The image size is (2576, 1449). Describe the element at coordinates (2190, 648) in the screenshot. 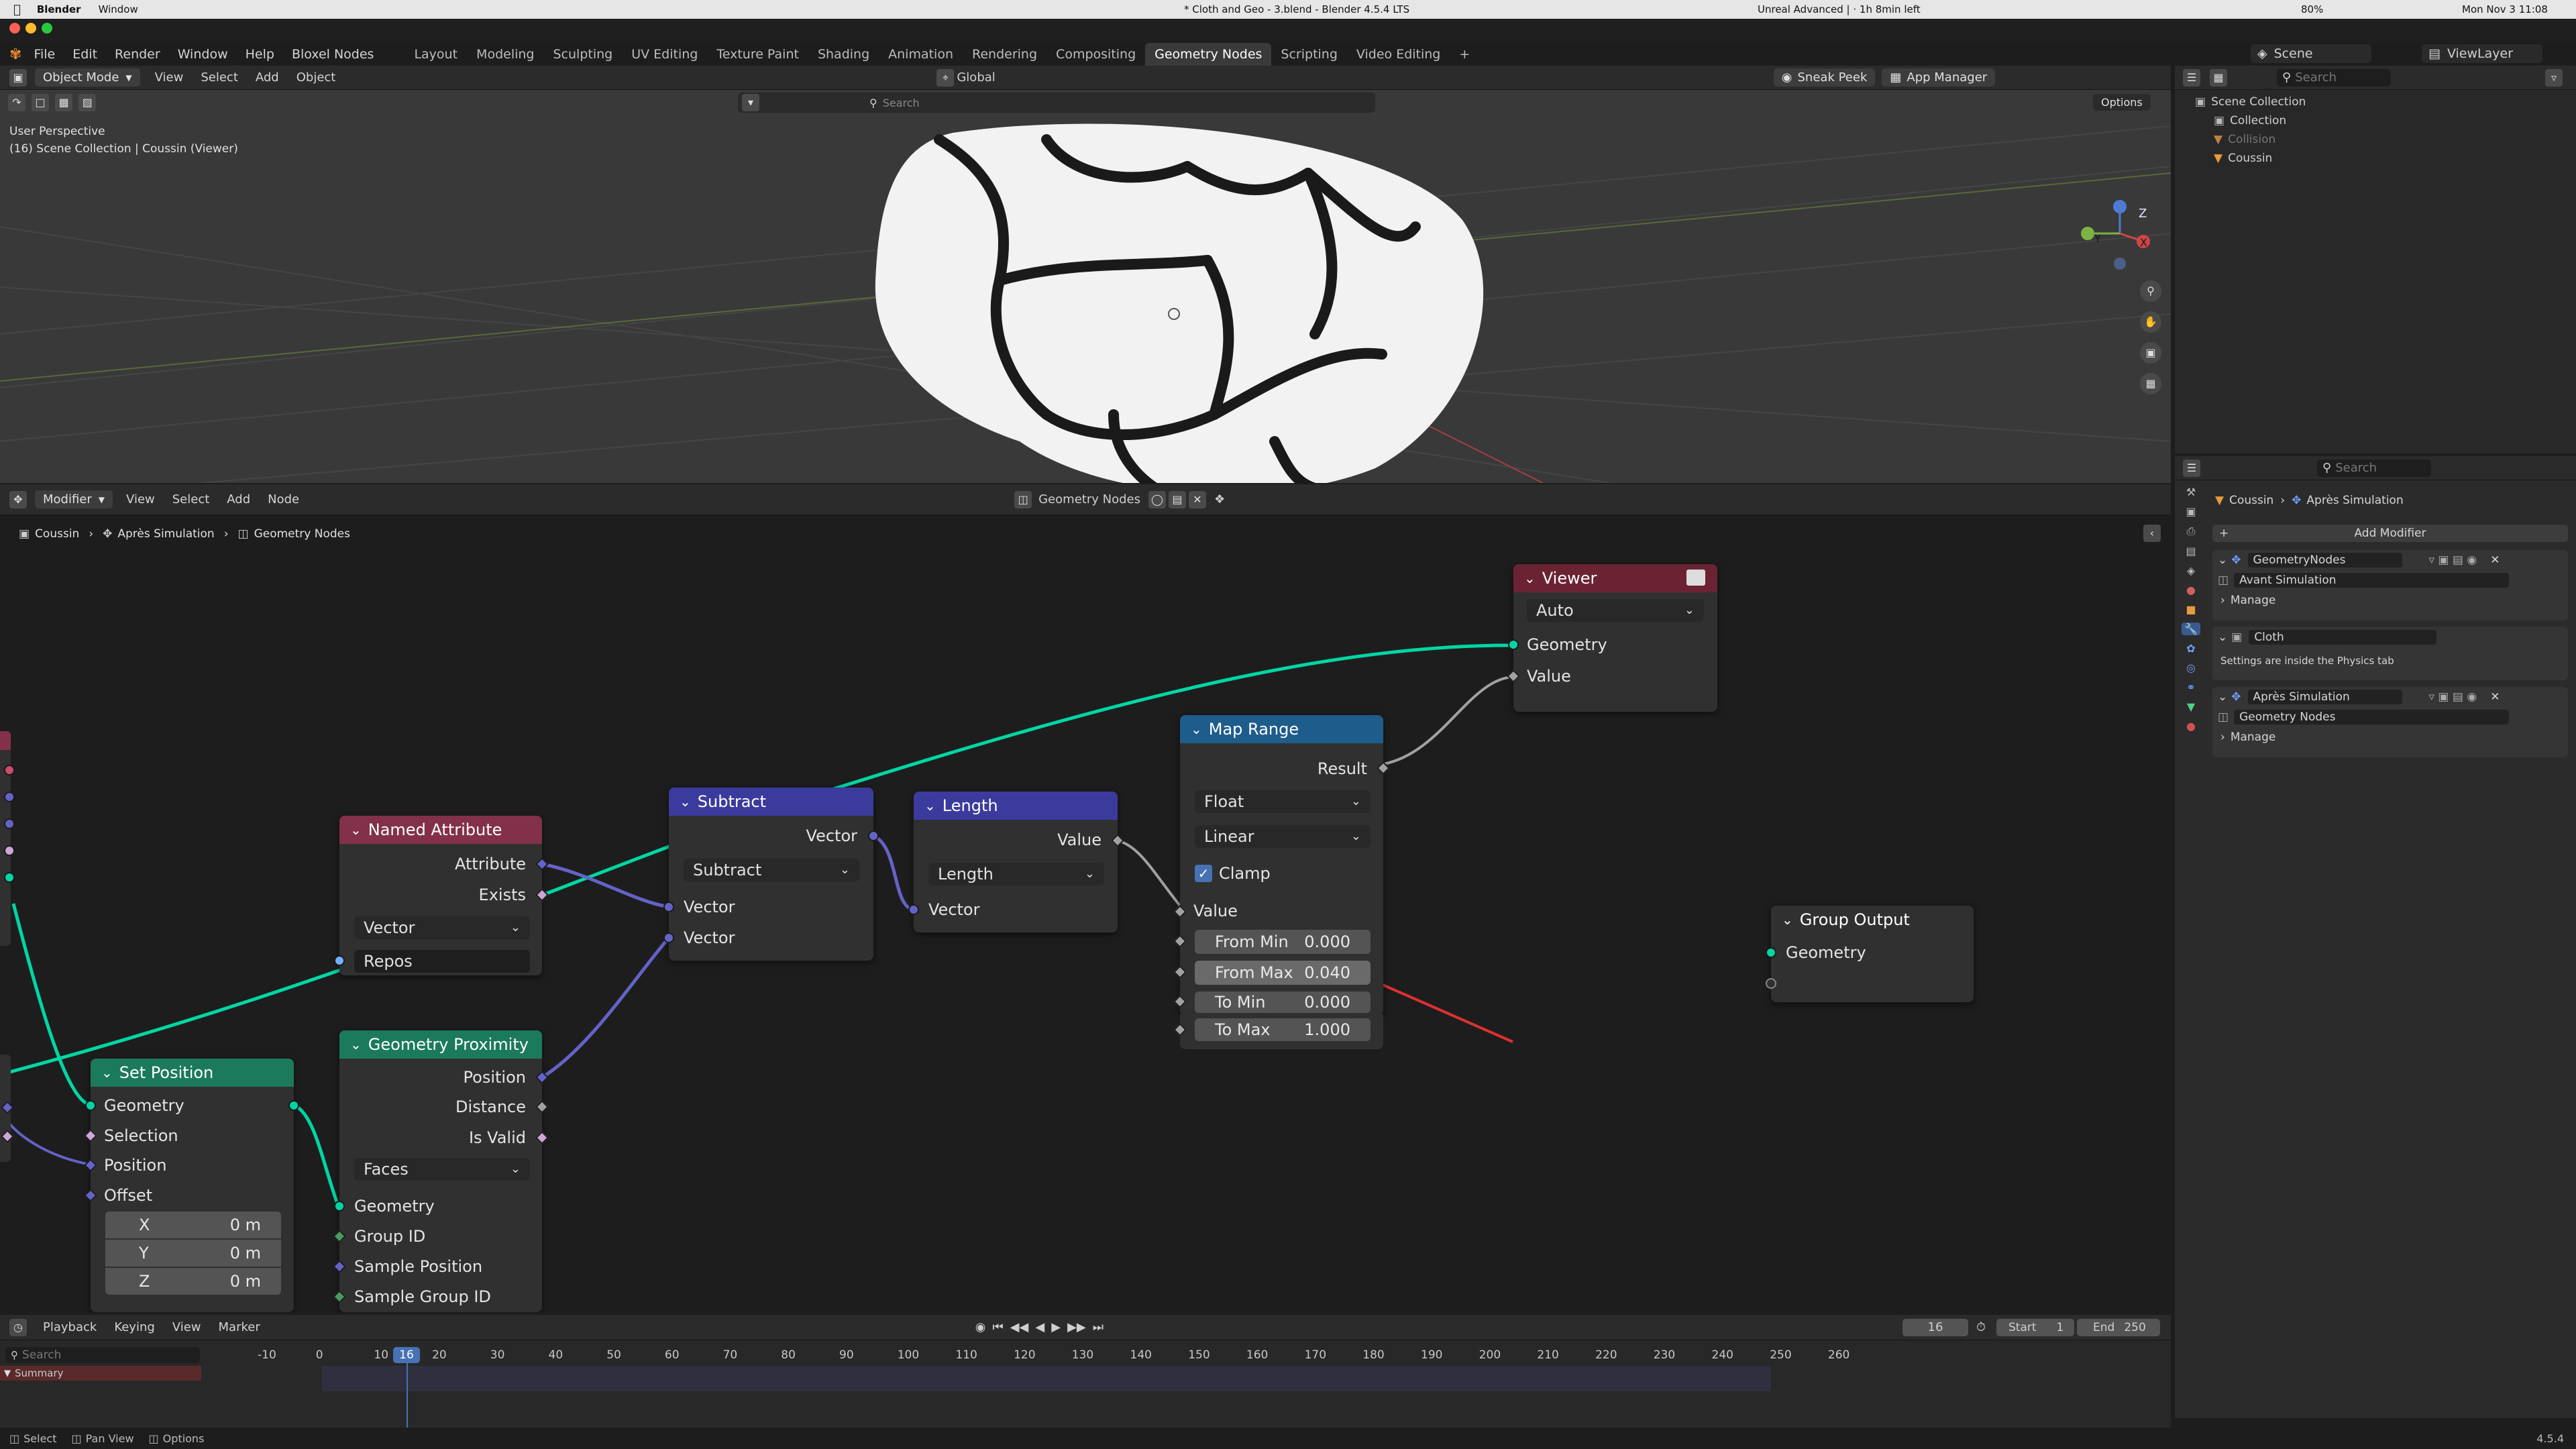

I see `particles-tab-icon: ✿` at that location.